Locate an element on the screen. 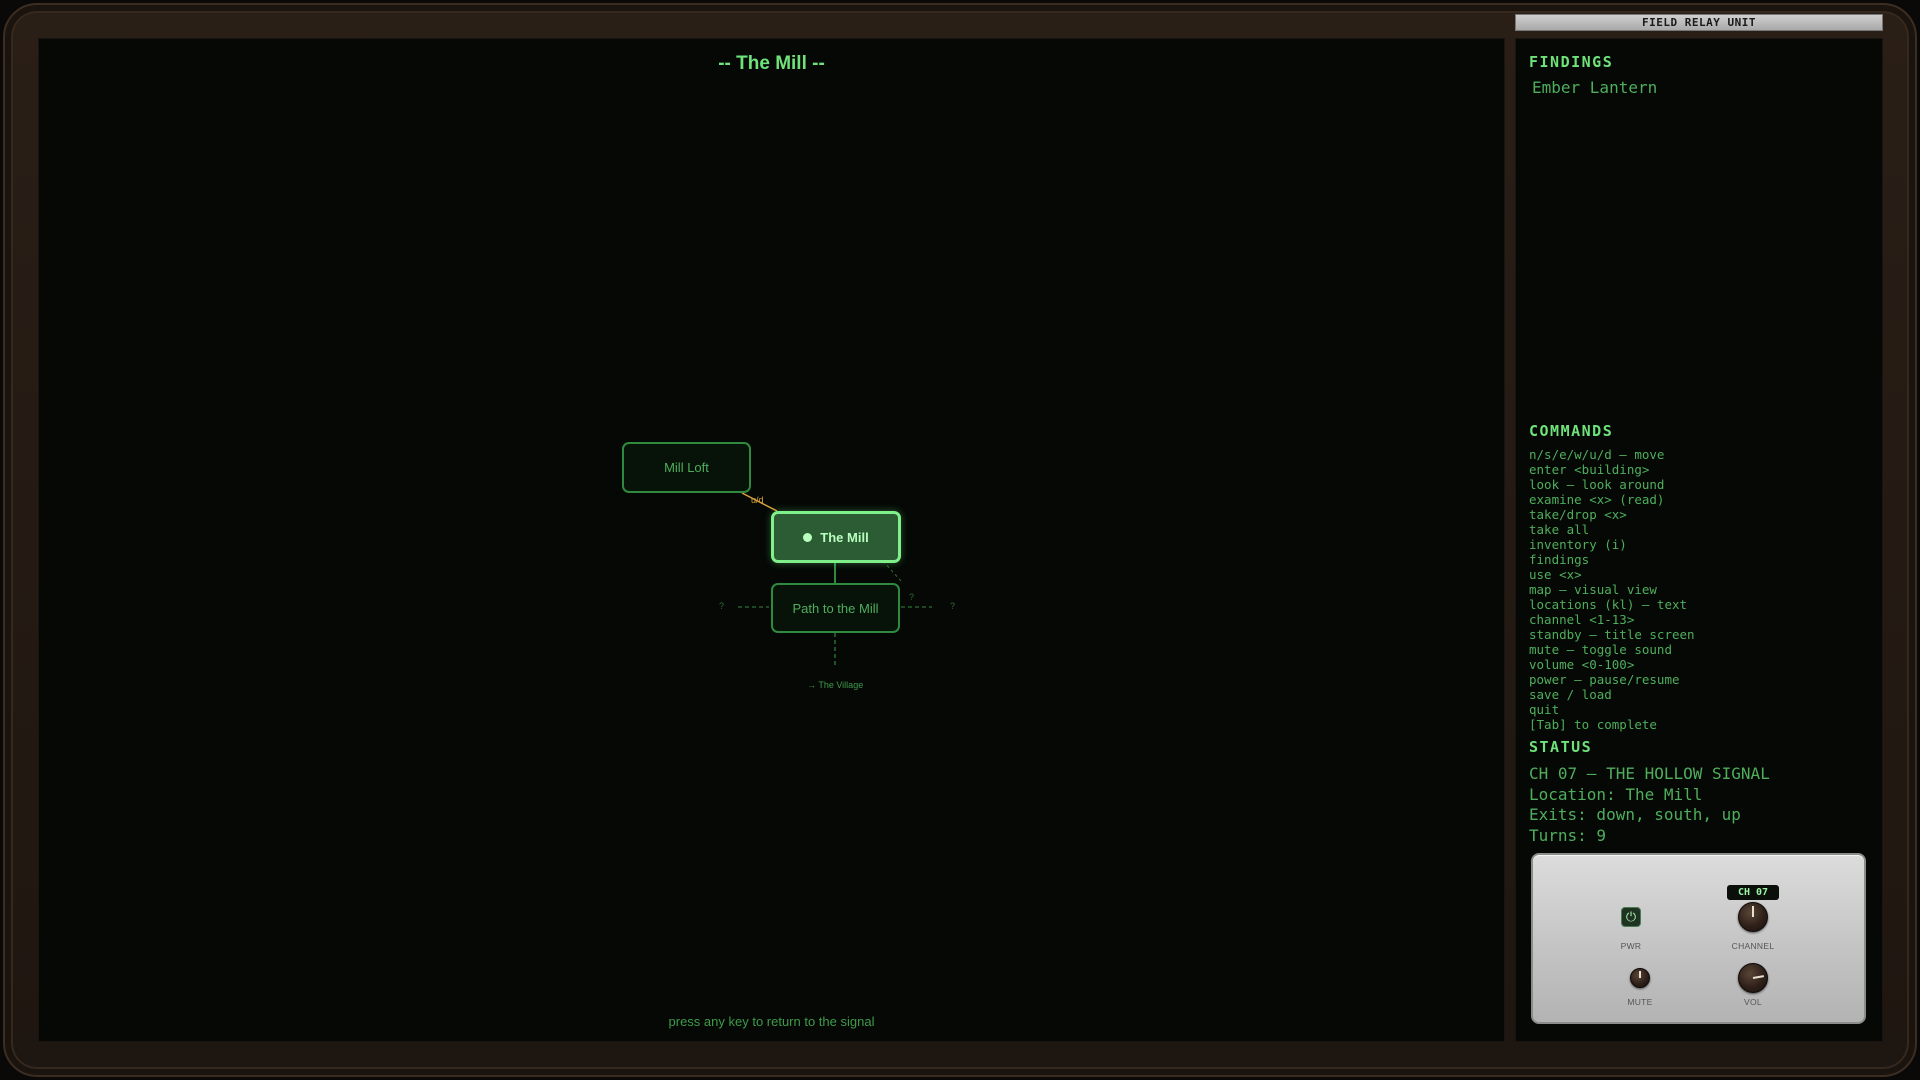  unknown-exit-diagonal: ? is located at coordinates (912, 597).